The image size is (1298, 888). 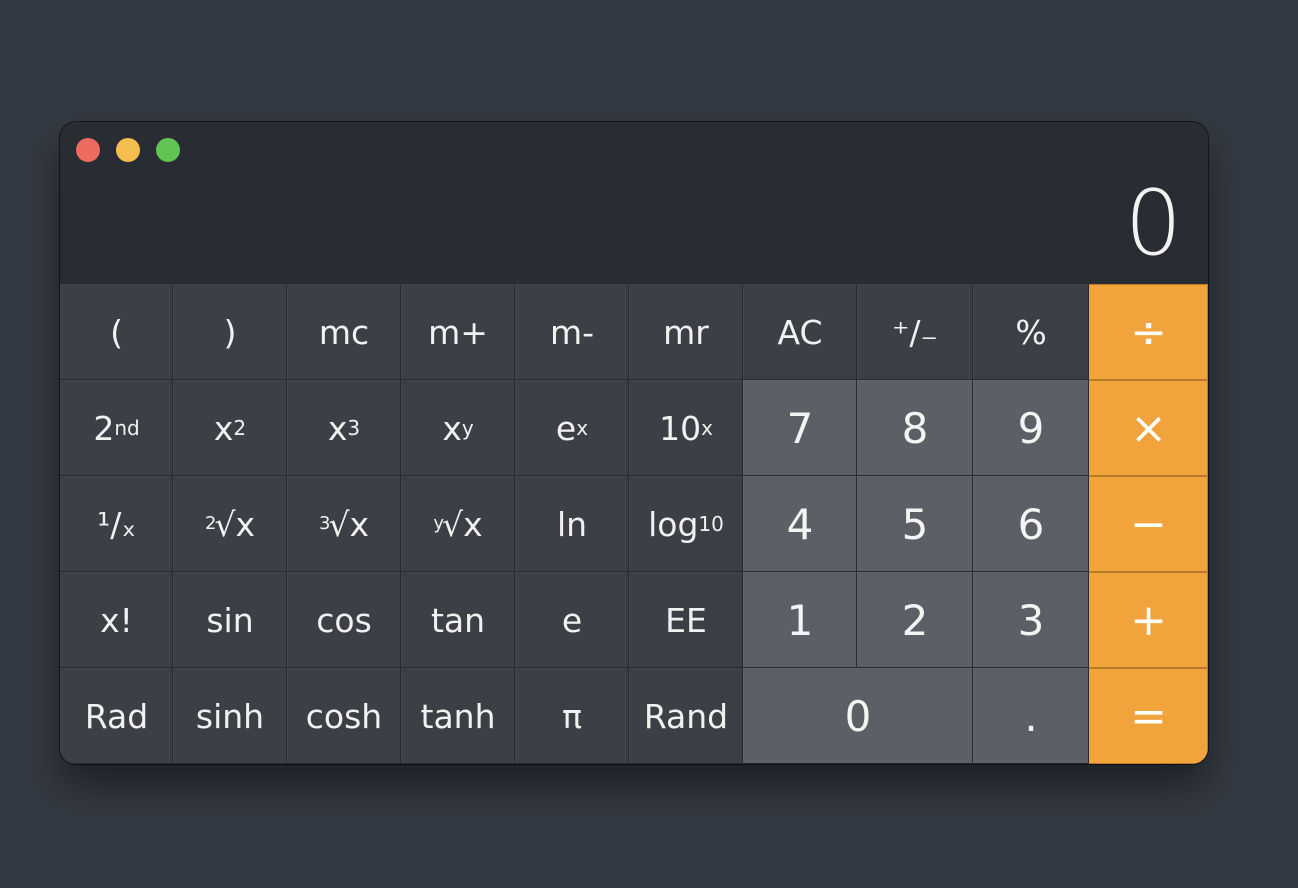 I want to click on cube-root-body: √x, so click(x=348, y=524).